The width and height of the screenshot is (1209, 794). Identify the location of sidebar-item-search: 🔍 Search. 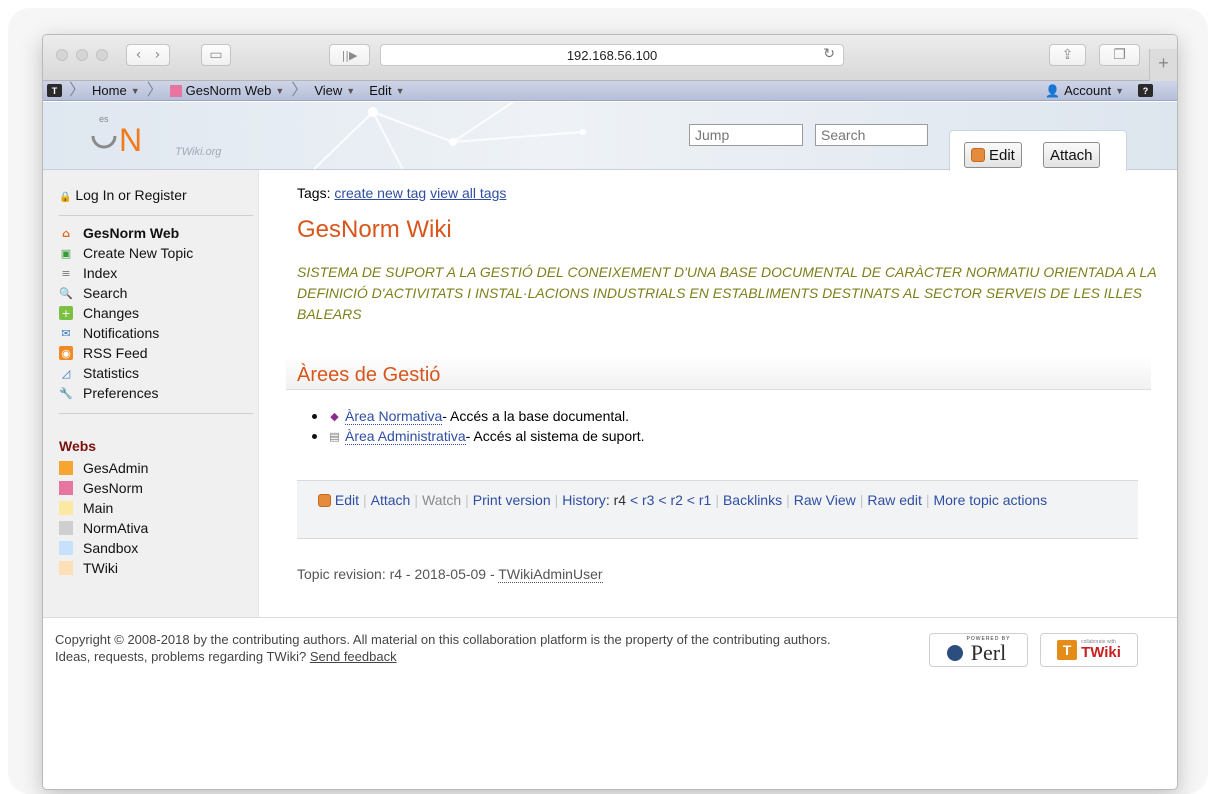
(126, 293).